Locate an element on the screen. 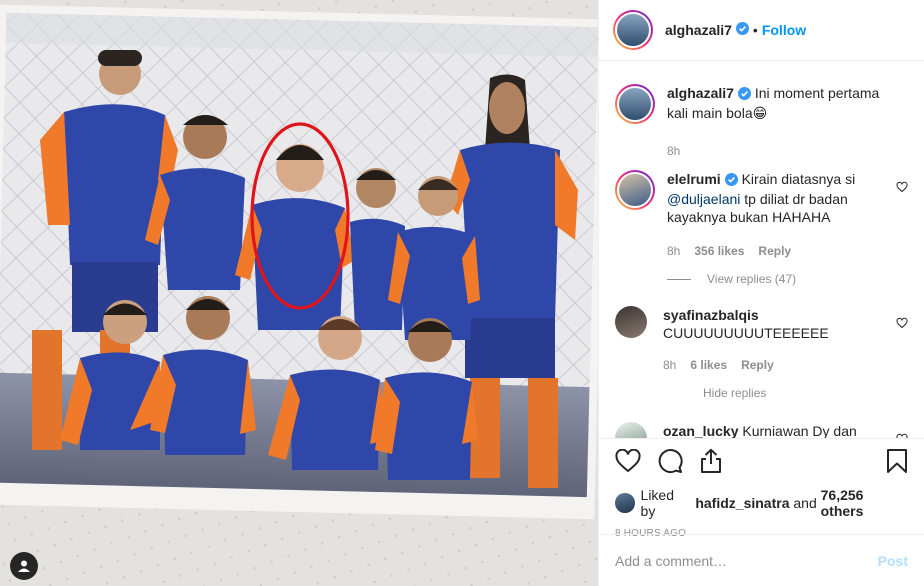 The height and width of the screenshot is (586, 924). comment-username: ozan_lucky is located at coordinates (700, 430).